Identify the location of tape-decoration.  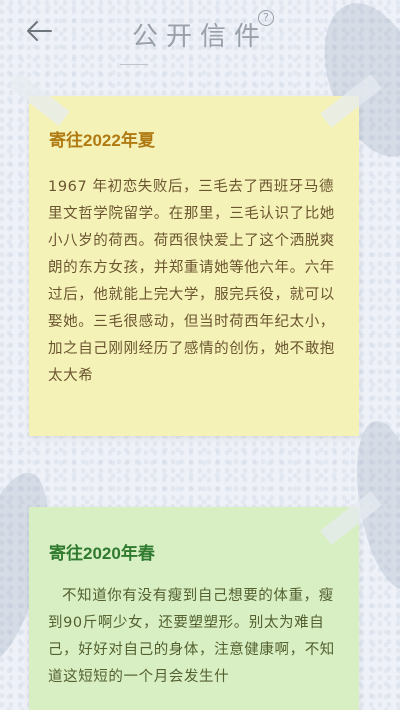
(39, 99).